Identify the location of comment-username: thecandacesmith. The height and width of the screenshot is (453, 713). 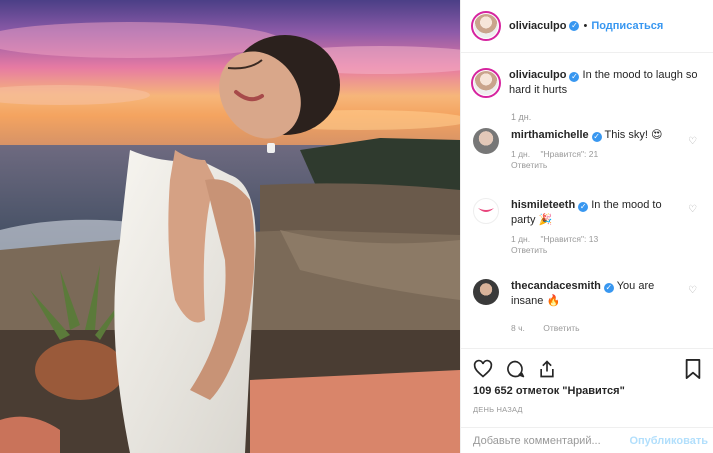
(556, 286).